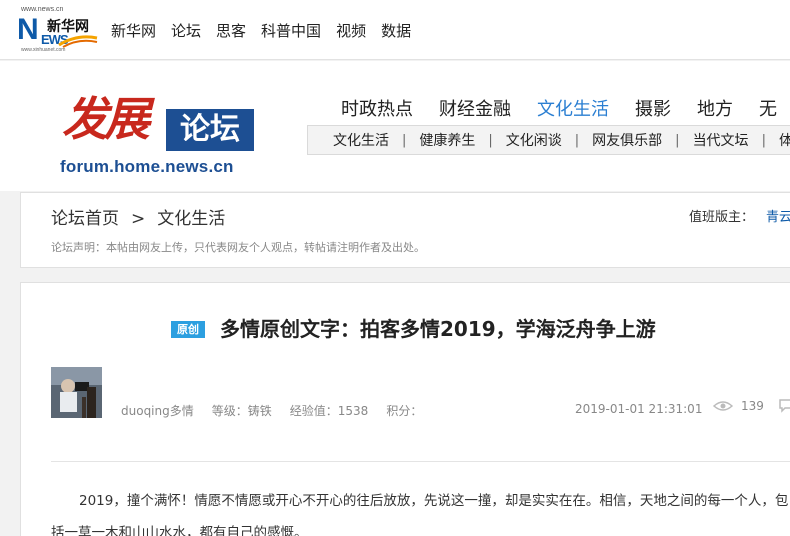 This screenshot has height=536, width=790. I want to click on main-nav-photo: 摄影, so click(653, 108).